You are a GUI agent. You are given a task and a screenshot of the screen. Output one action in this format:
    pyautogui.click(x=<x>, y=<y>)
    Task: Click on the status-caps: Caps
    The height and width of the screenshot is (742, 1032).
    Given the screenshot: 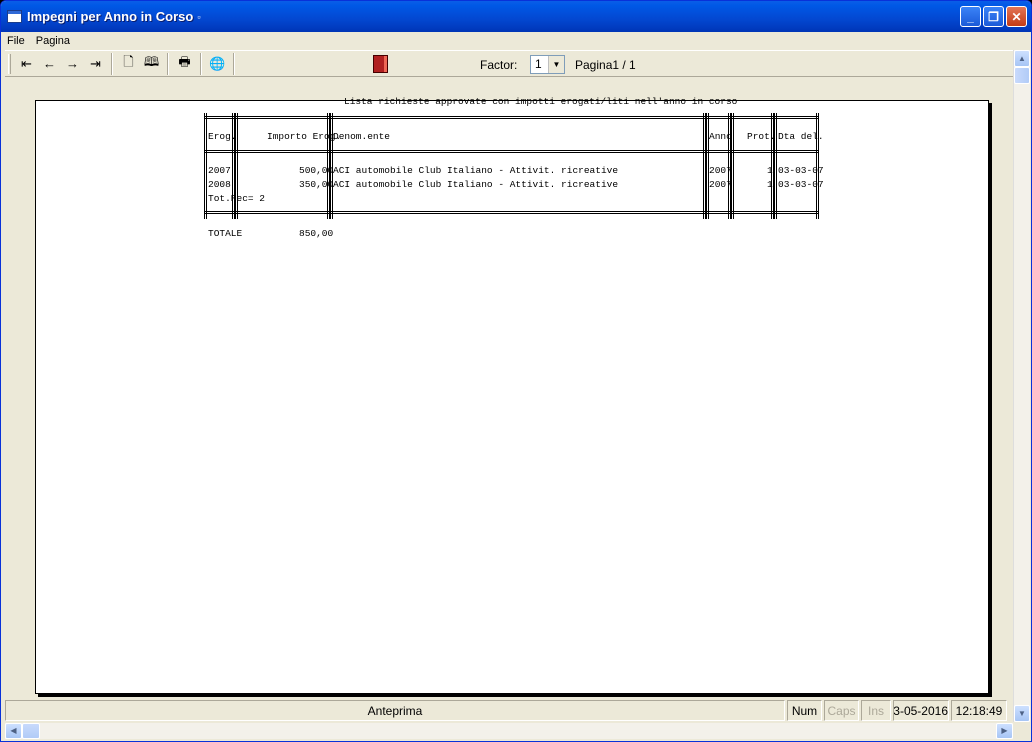 What is the action you would take?
    pyautogui.click(x=841, y=710)
    